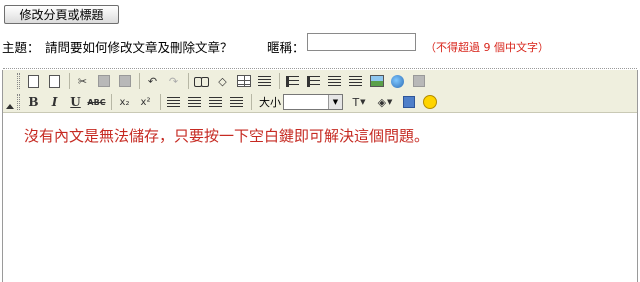  I want to click on source-icon, so click(408, 102).